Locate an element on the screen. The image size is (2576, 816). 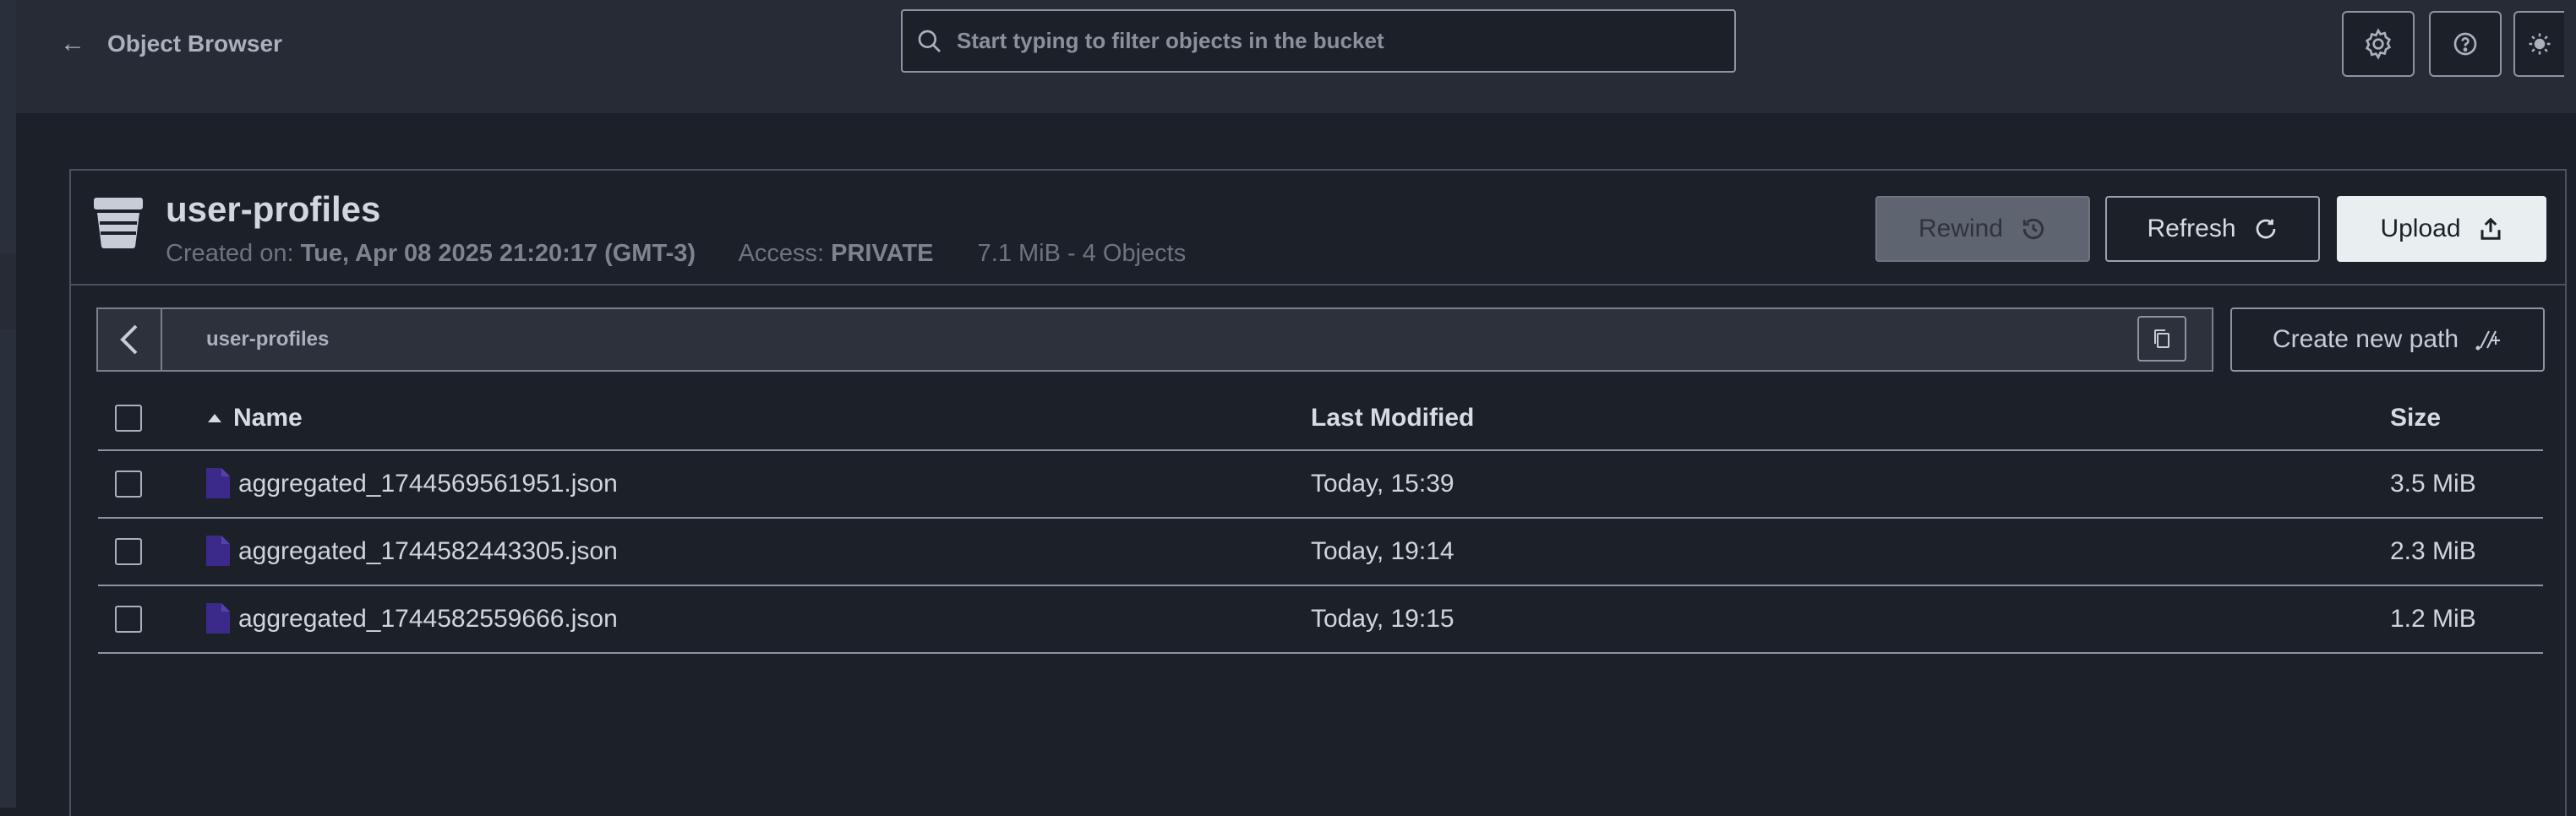
settings-button is located at coordinates (2378, 44).